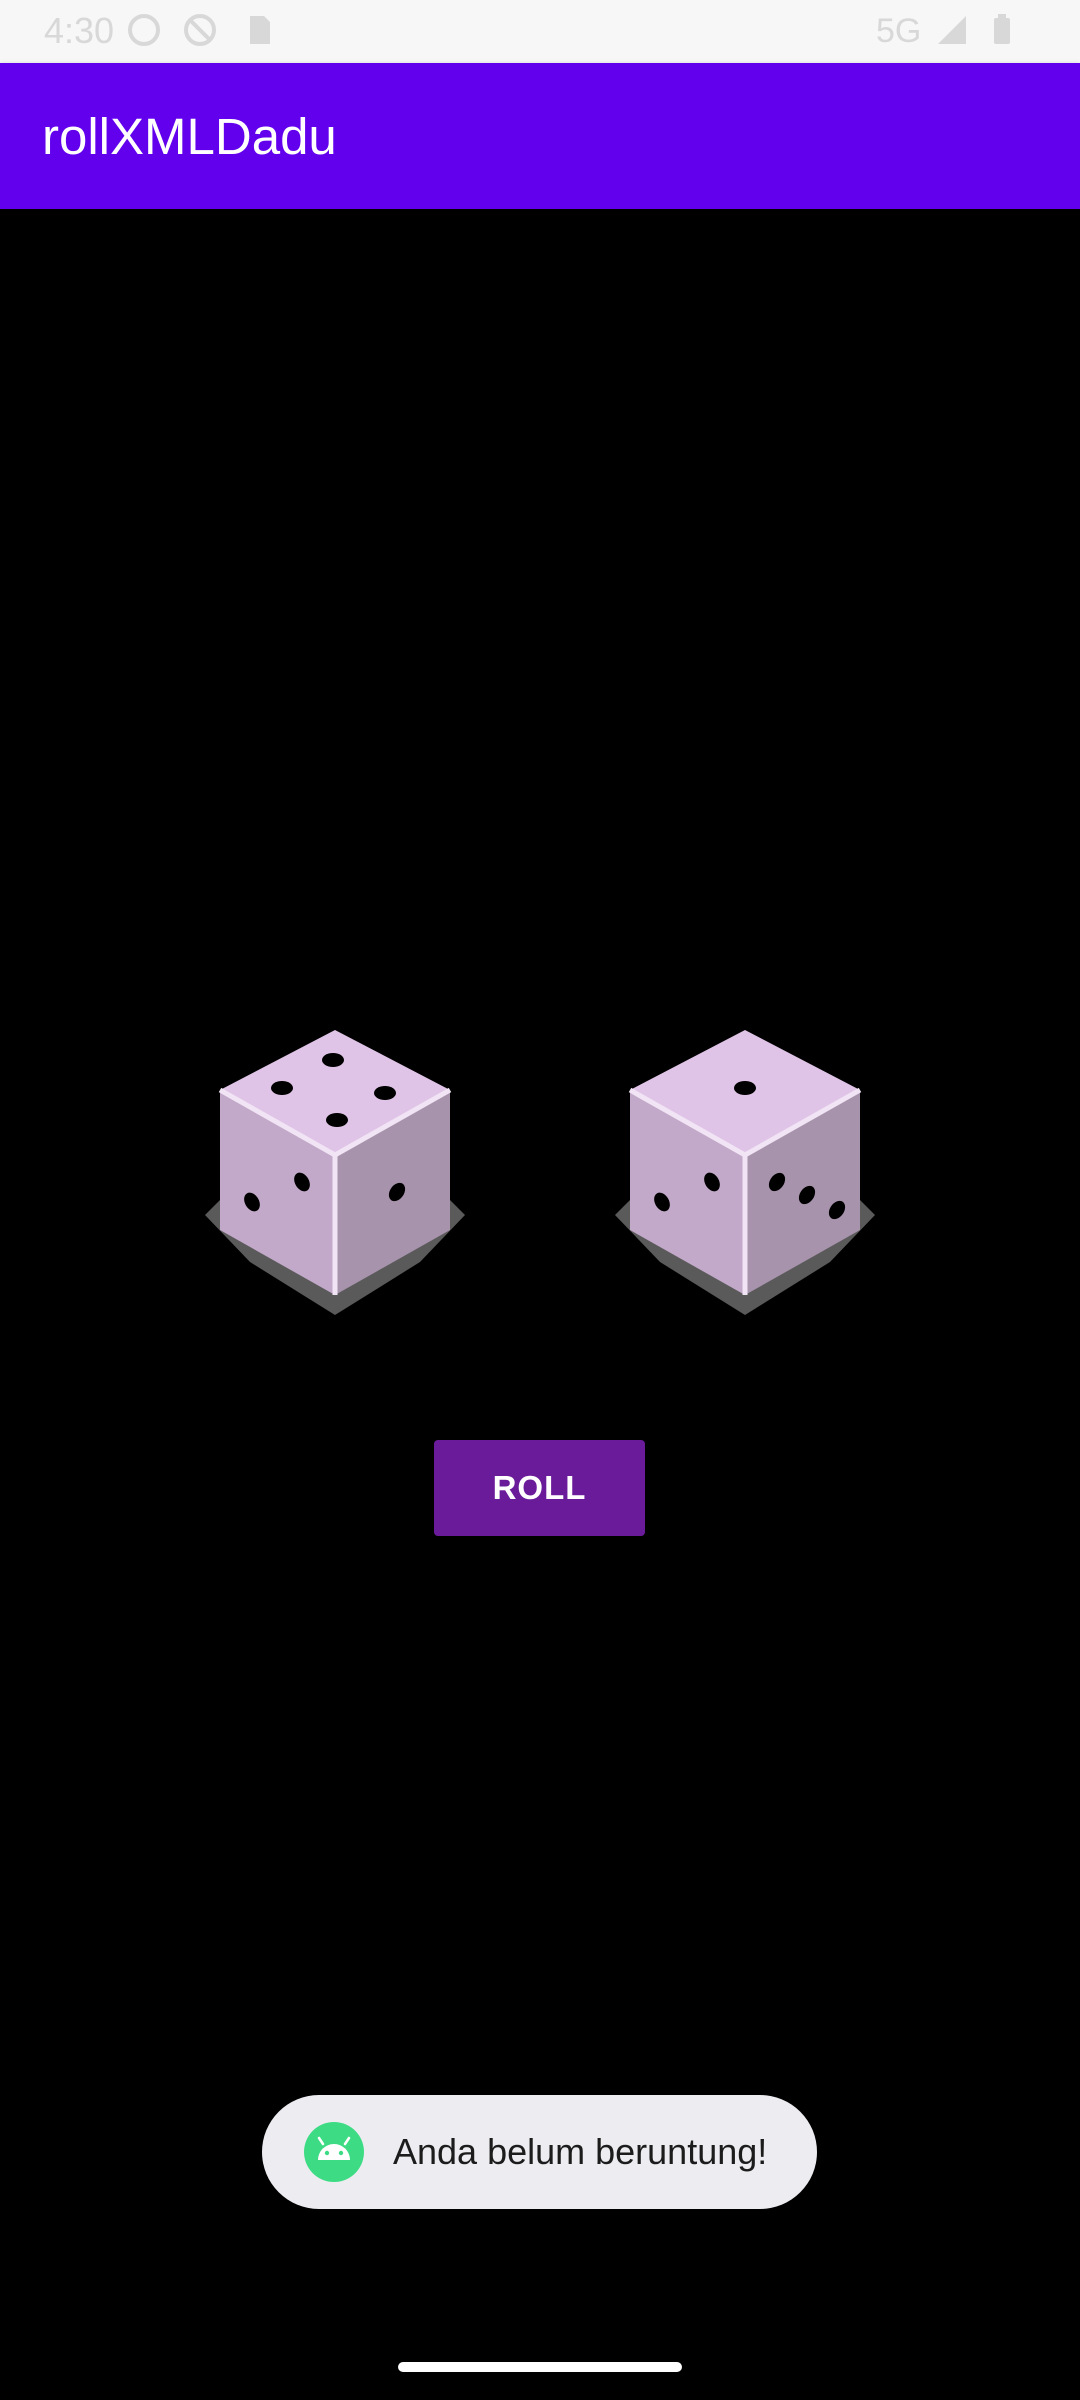 This screenshot has height=2400, width=1080. What do you see at coordinates (1002, 29) in the screenshot?
I see `battery-icon` at bounding box center [1002, 29].